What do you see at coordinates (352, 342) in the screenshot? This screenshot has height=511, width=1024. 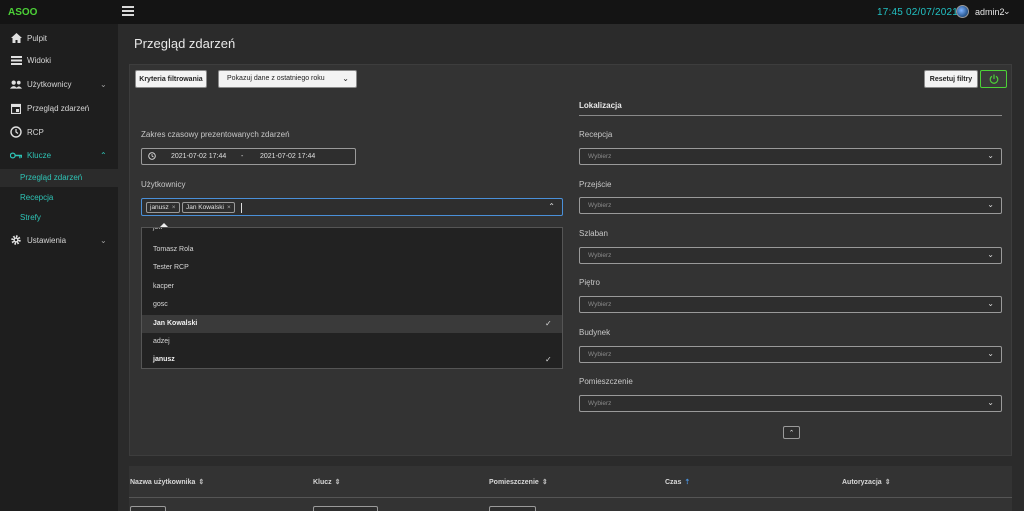 I see `list-item: adzej` at bounding box center [352, 342].